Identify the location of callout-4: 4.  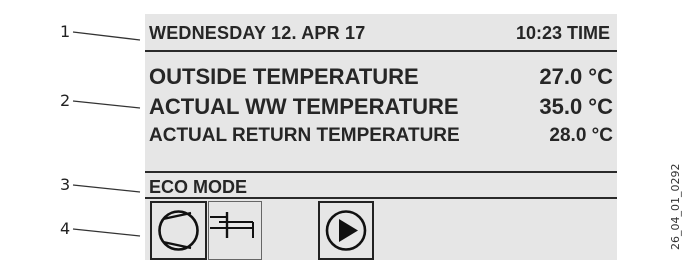
(72, 229).